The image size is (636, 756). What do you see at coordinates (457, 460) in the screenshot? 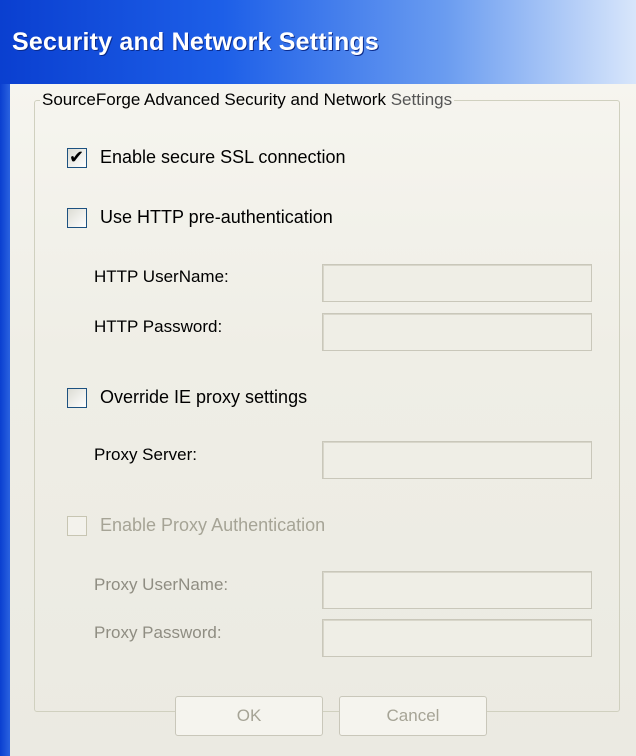
I see `proxy-server-field` at bounding box center [457, 460].